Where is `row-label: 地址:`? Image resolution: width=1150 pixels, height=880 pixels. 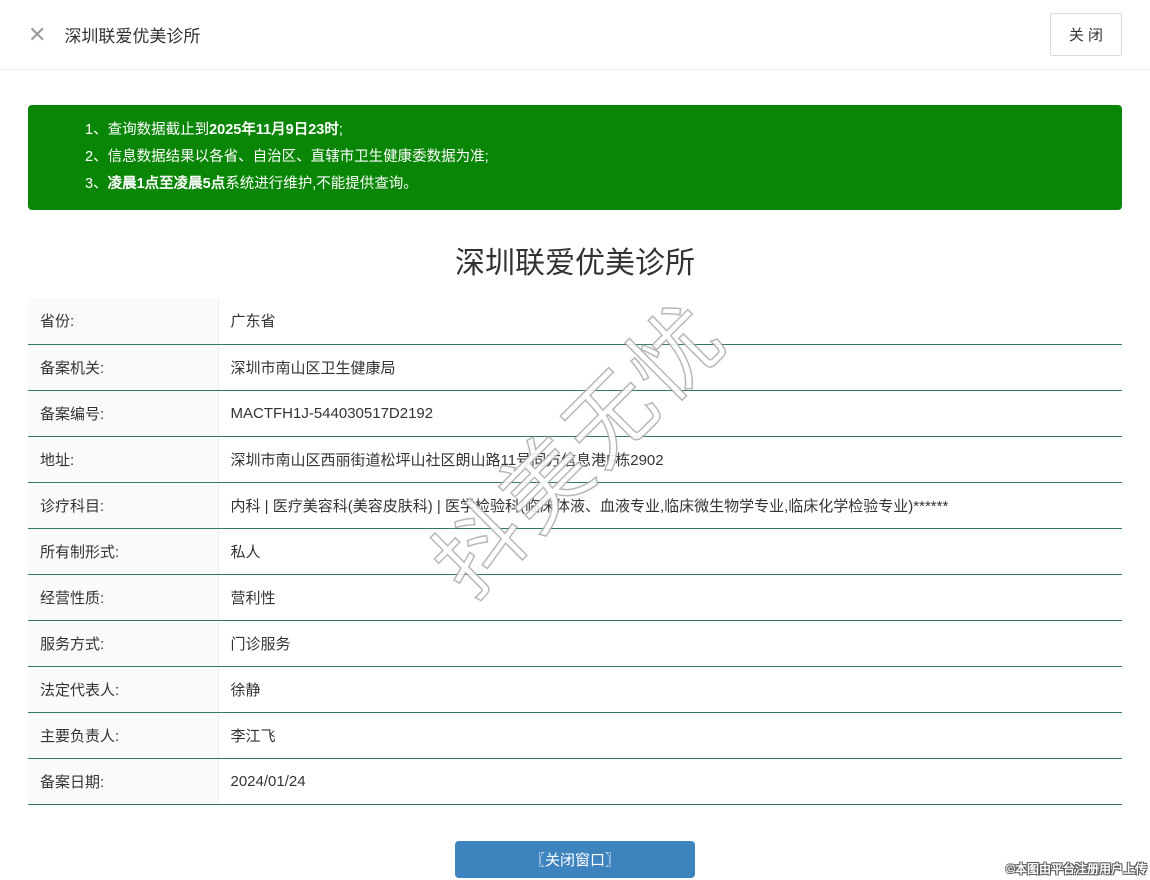 row-label: 地址: is located at coordinates (123, 459).